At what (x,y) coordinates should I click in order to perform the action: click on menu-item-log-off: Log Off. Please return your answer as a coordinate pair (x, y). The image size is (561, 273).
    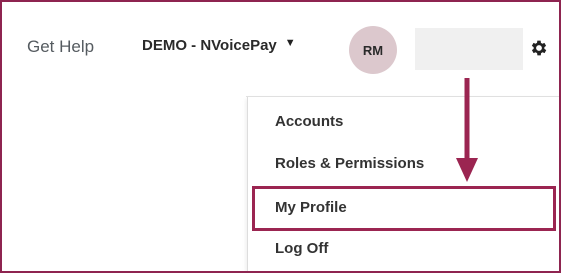
    Looking at the image, I should click on (404, 249).